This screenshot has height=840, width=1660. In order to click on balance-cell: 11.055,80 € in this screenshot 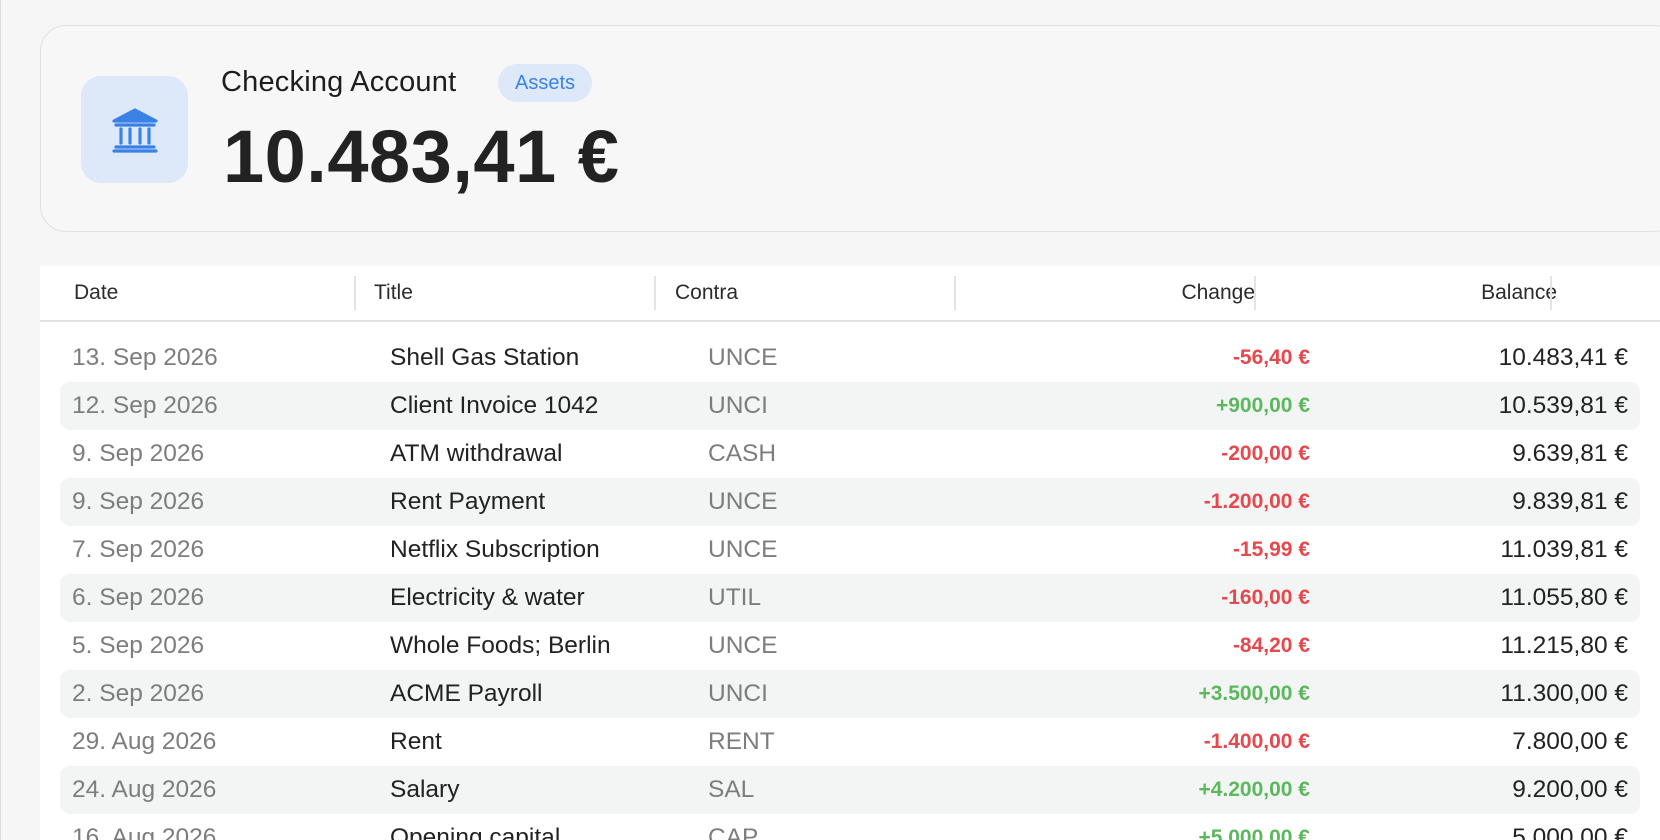, I will do `click(1564, 597)`.